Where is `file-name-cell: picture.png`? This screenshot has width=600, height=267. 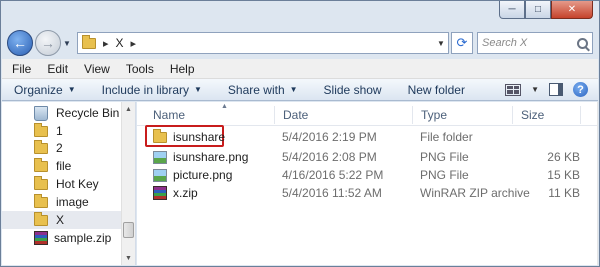 file-name-cell: picture.png is located at coordinates (192, 175).